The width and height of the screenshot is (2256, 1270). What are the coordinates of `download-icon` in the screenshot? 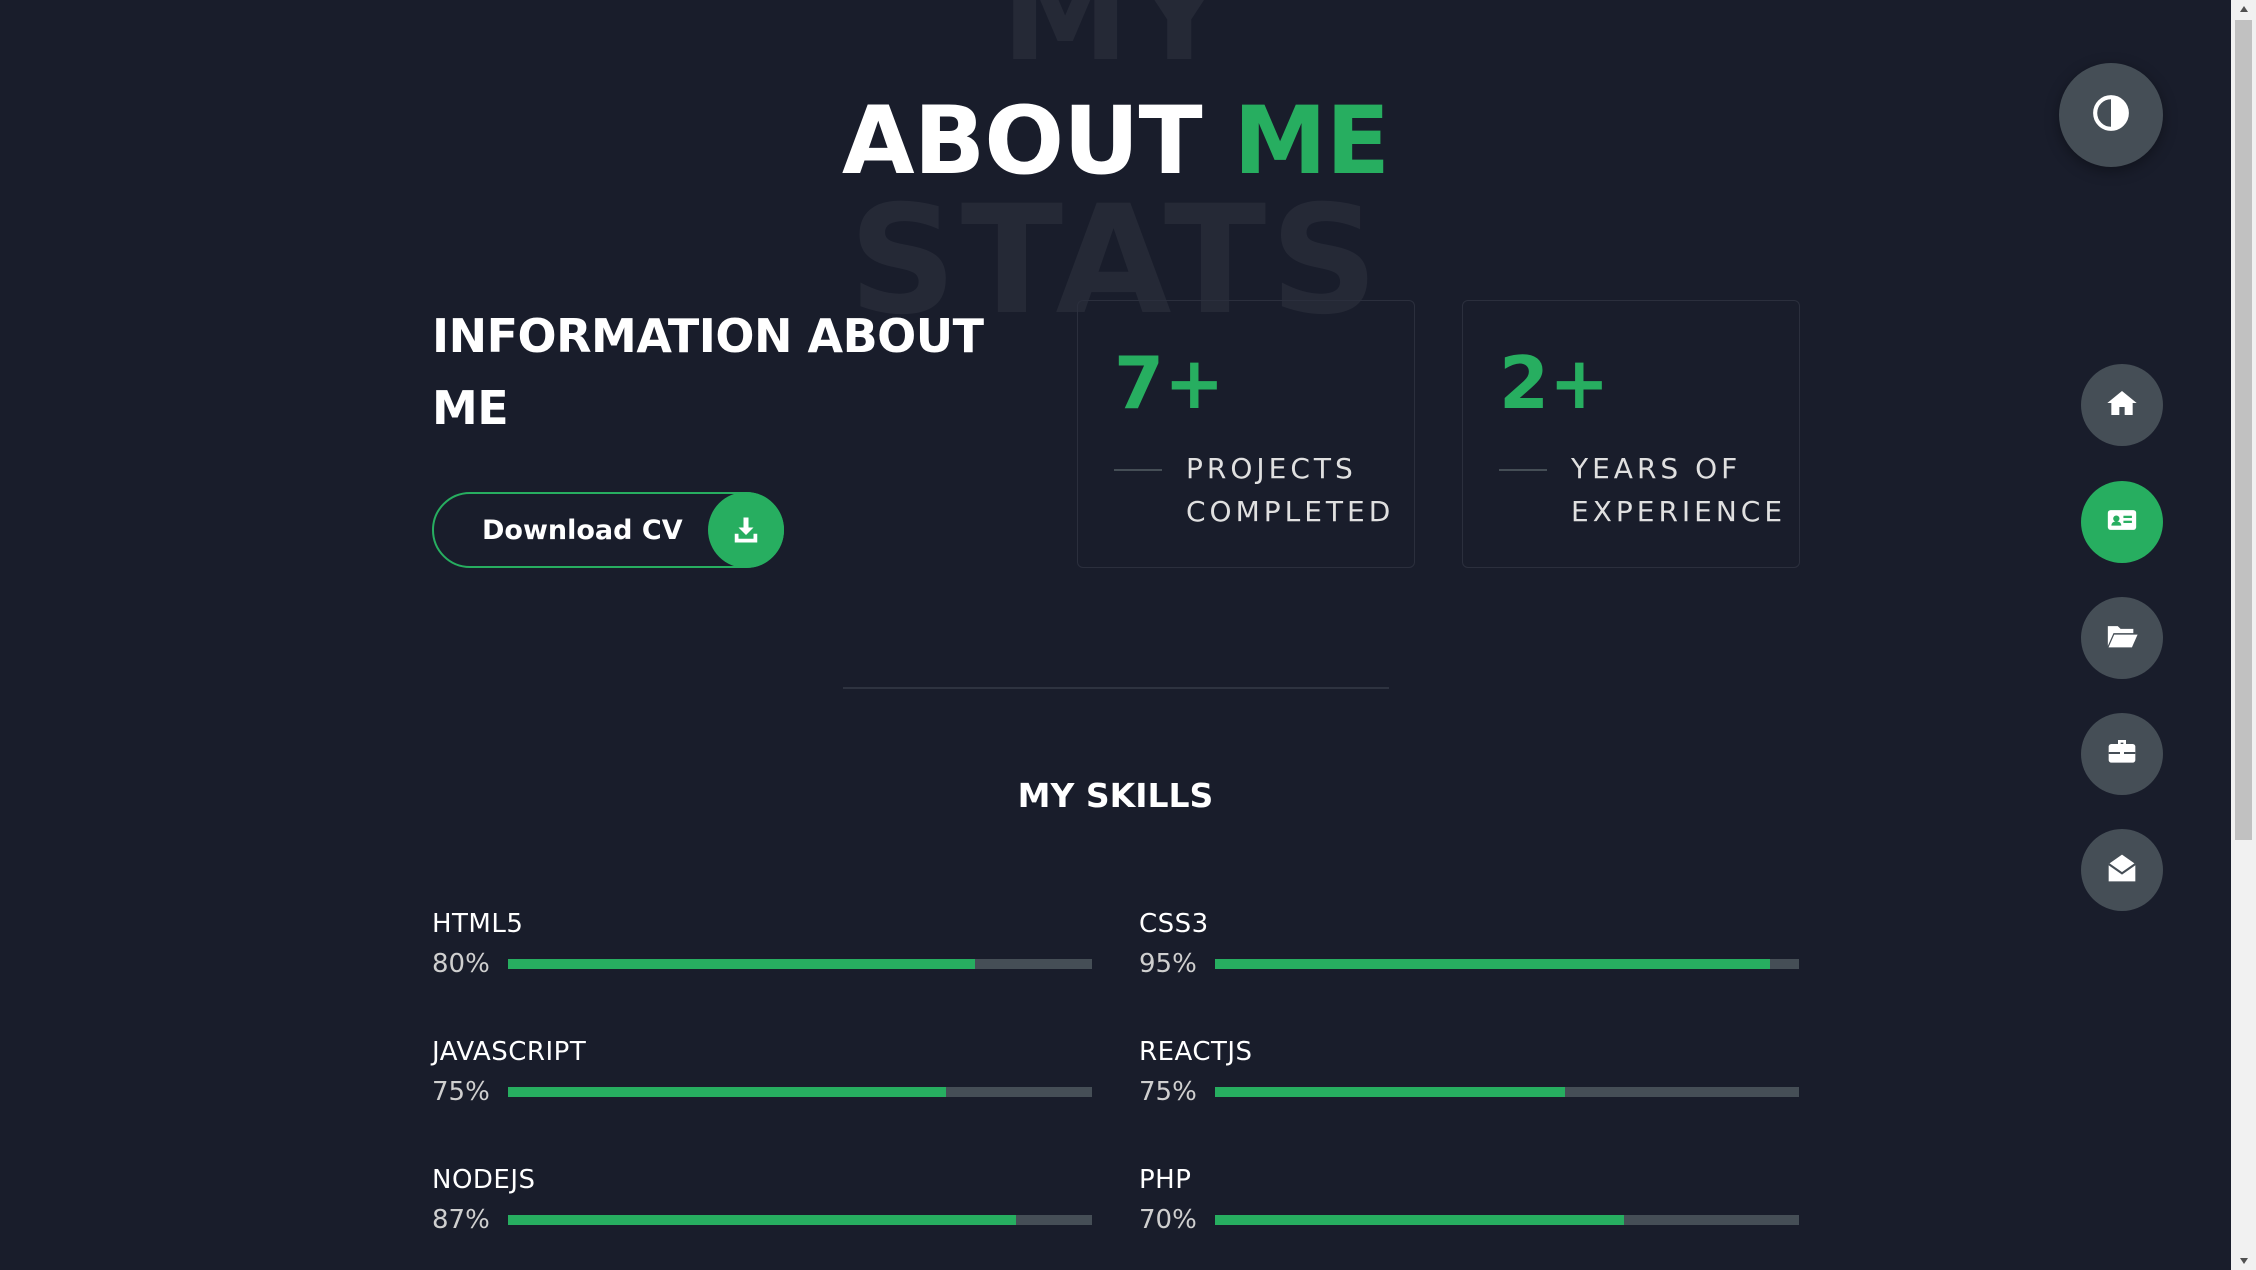 It's located at (746, 530).